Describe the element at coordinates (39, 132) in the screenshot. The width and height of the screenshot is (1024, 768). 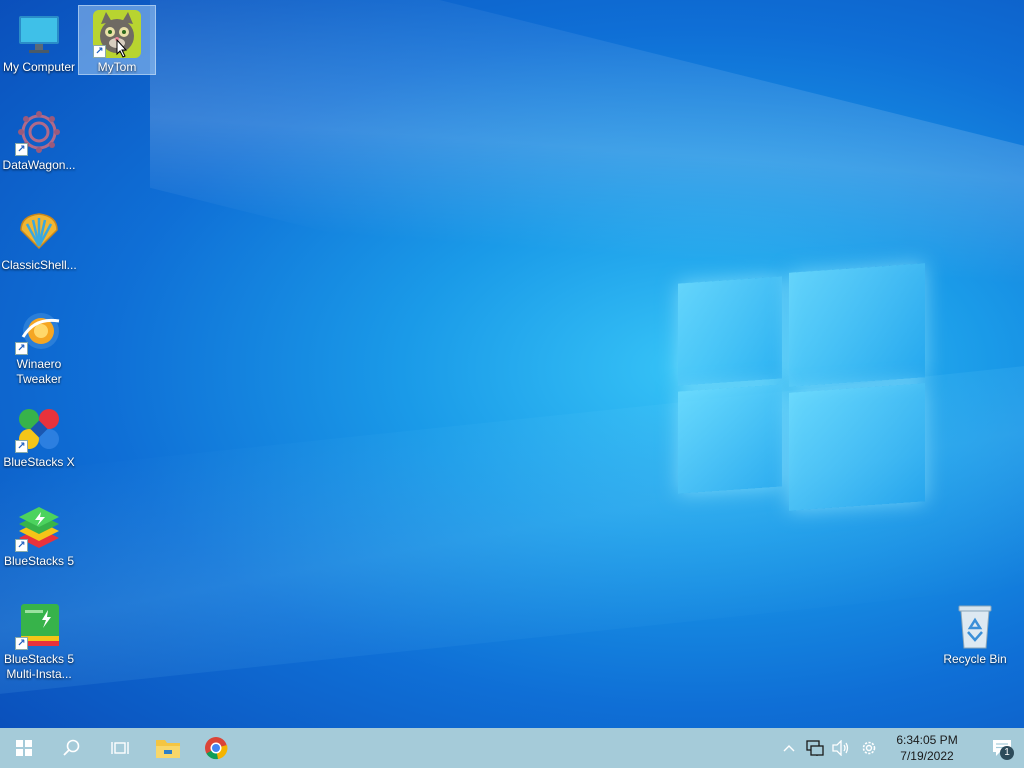
I see `datawagon-icon: ↗` at that location.